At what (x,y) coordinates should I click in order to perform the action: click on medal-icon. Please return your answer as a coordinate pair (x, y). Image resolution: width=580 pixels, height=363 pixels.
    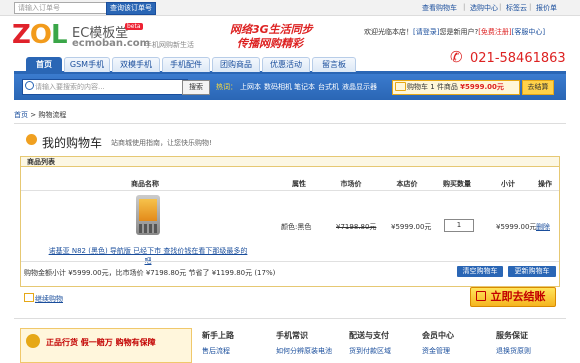
    Looking at the image, I should click on (33, 341).